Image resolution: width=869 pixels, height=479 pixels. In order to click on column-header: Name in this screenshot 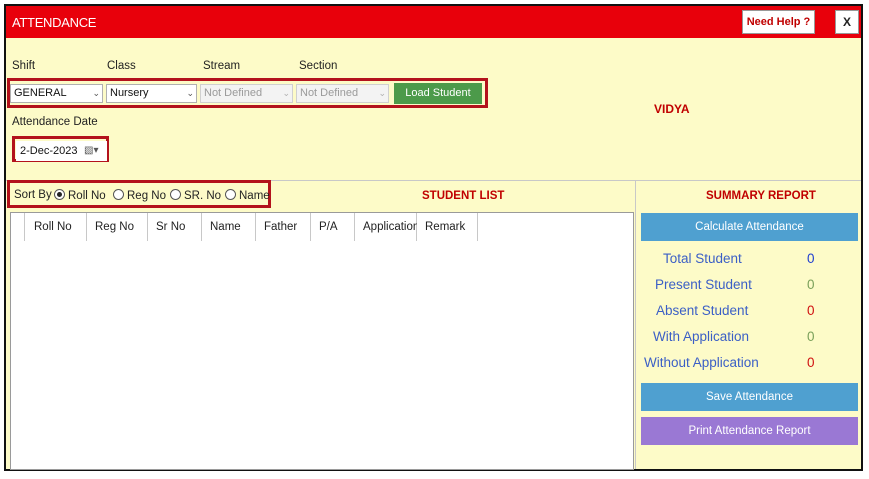, I will do `click(229, 227)`.